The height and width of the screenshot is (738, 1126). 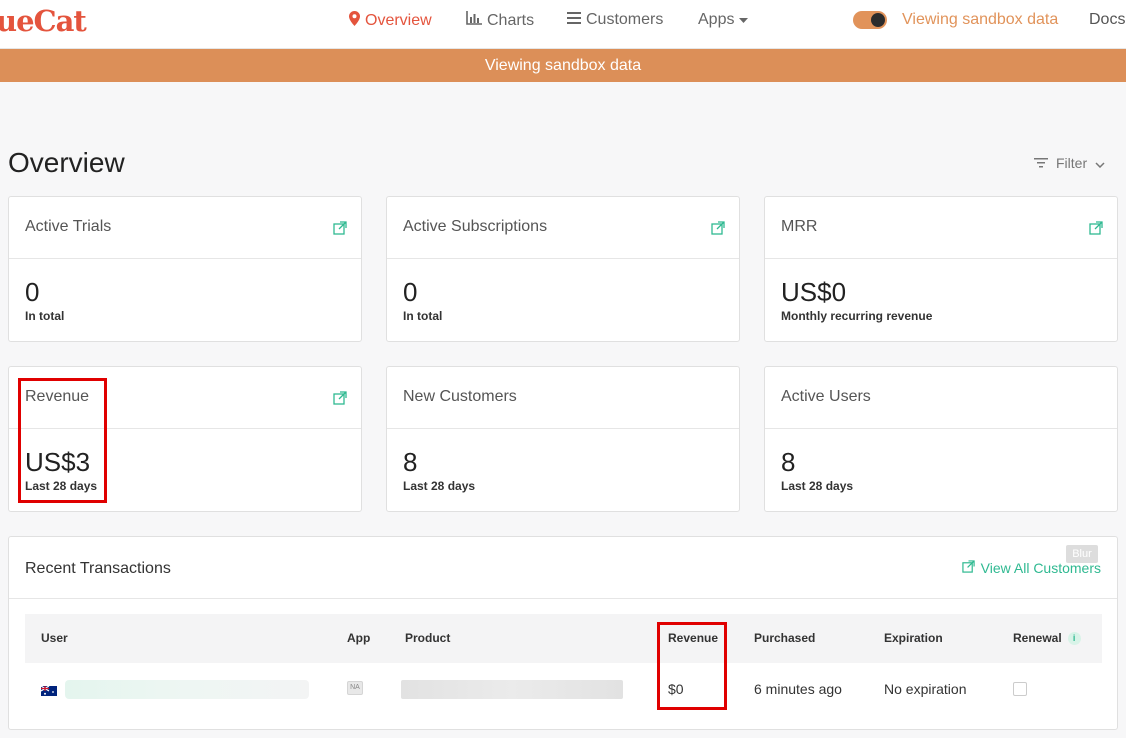 I want to click on view-all-label: View All Customers, so click(x=1040, y=568).